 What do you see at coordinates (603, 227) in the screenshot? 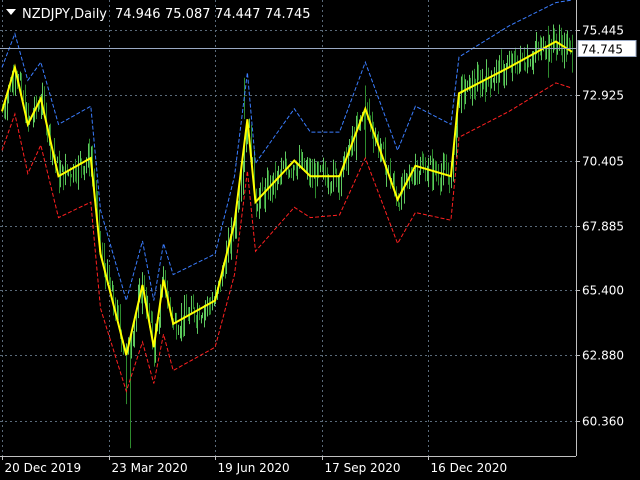
I see `y-tick-label: 67.885` at bounding box center [603, 227].